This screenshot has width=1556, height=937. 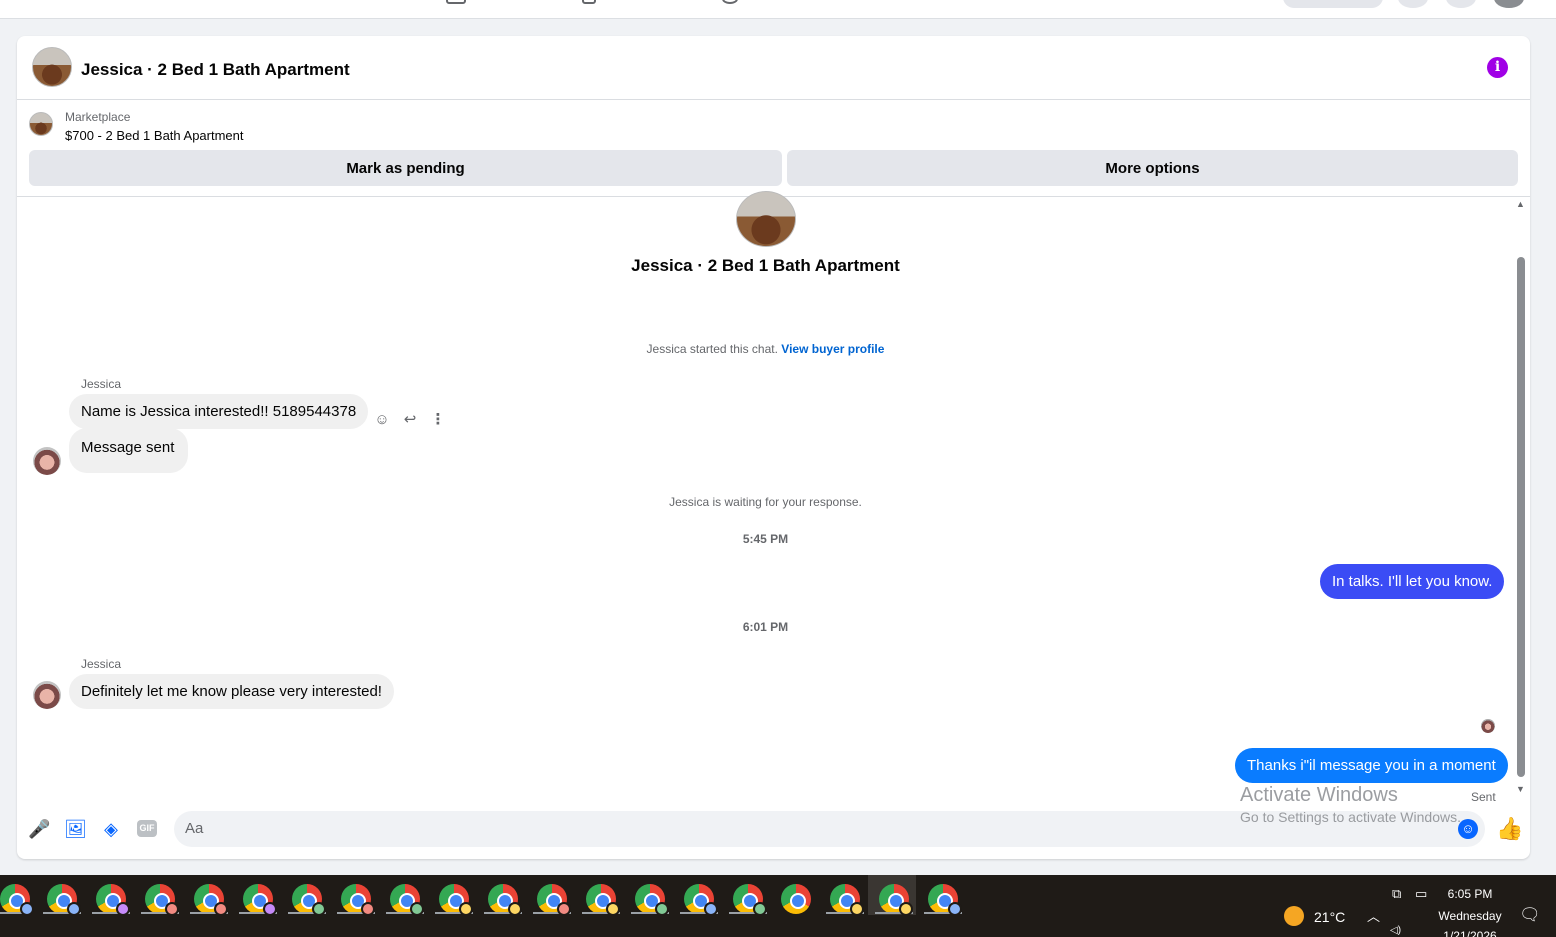 I want to click on notifications-nav-icon, so click(x=589, y=2).